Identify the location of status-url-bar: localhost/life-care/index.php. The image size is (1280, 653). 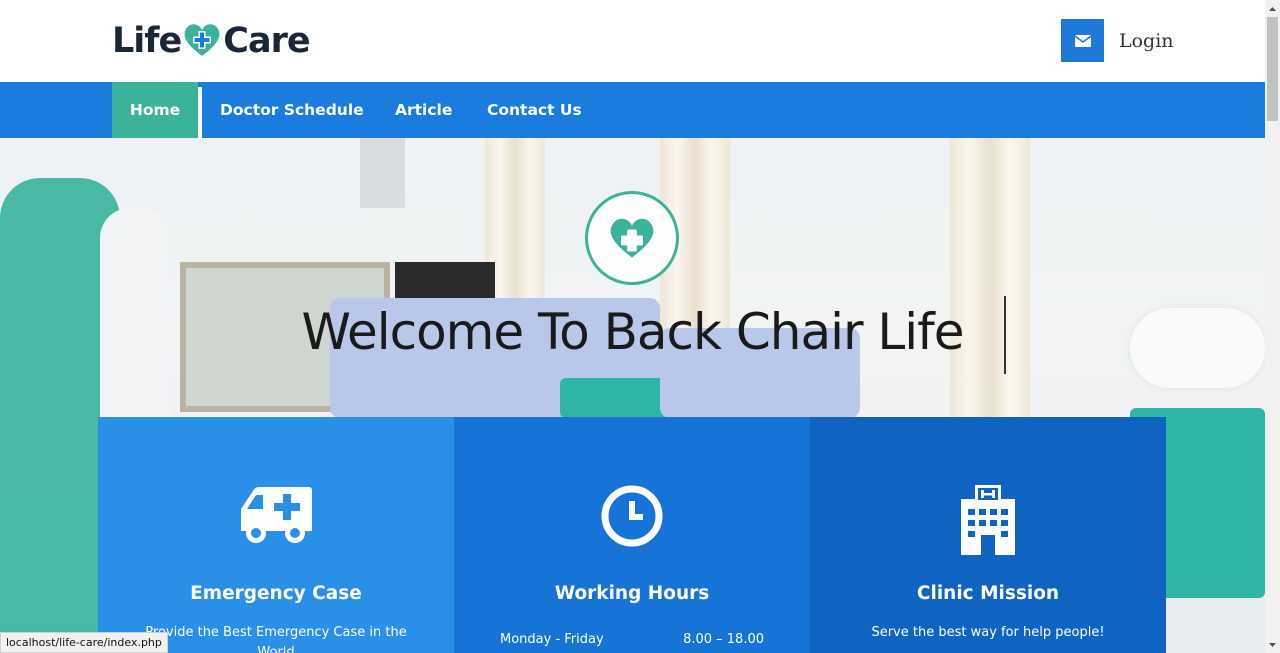
(84, 642).